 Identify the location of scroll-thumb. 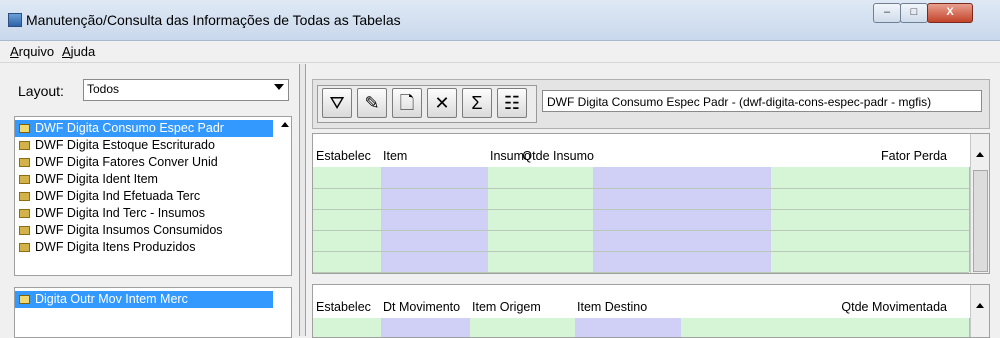
(980, 221).